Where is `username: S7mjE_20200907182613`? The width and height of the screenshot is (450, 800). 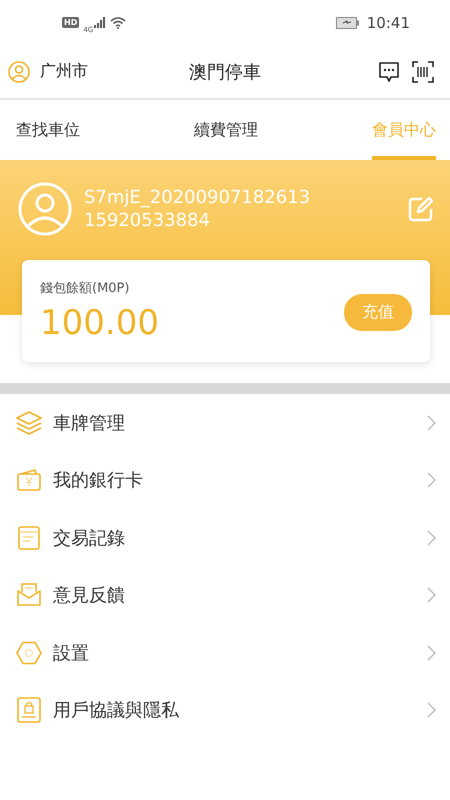
username: S7mjE_20200907182613 is located at coordinates (198, 197).